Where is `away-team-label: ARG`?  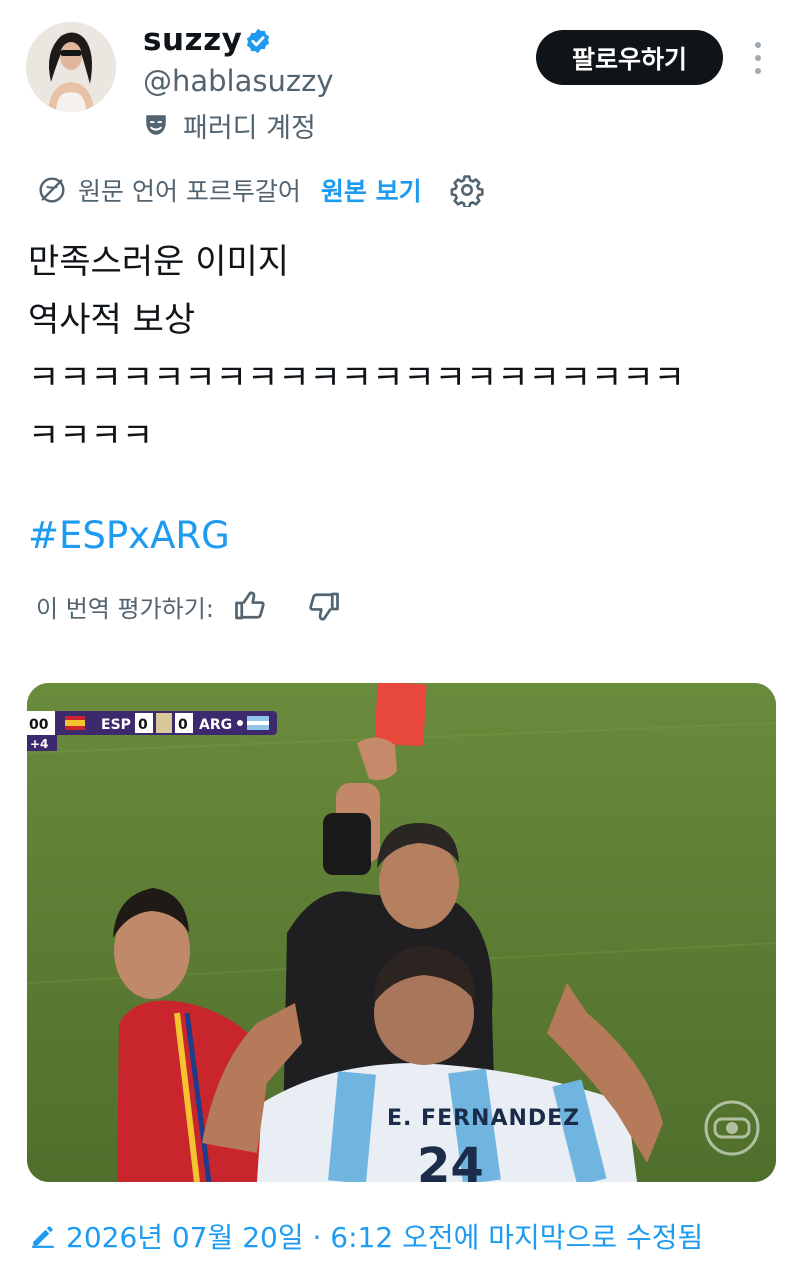
away-team-label: ARG is located at coordinates (215, 725).